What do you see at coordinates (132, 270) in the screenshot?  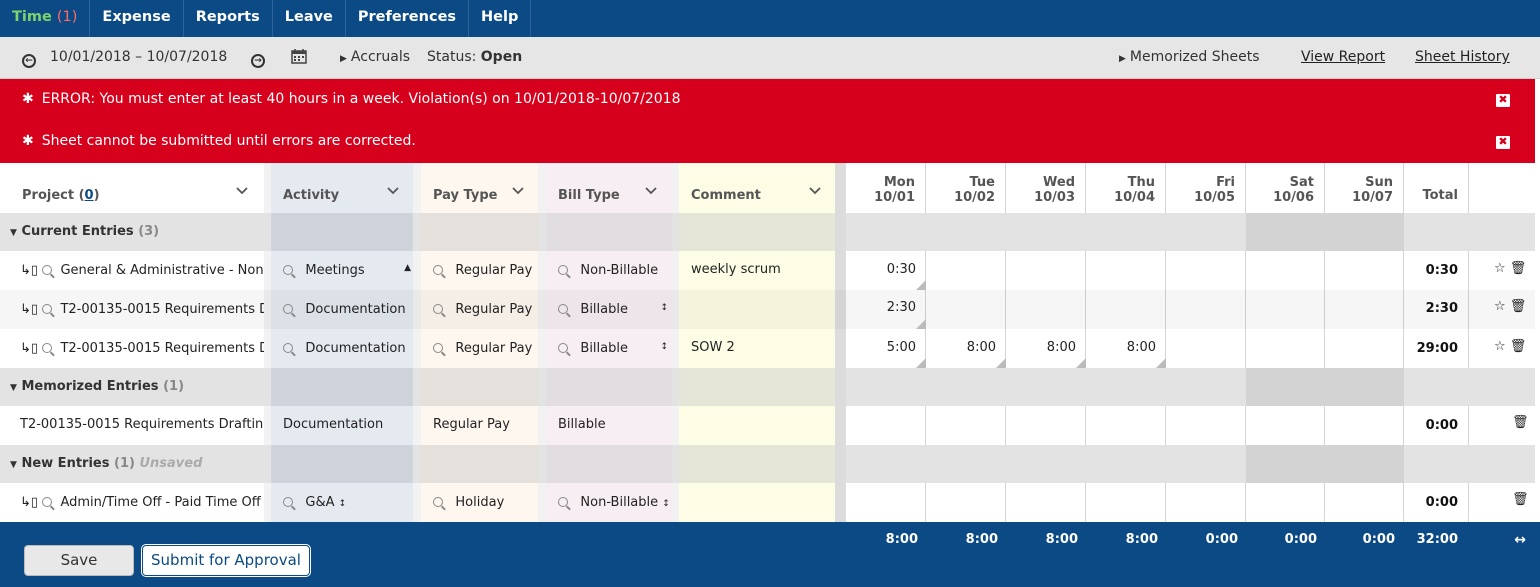 I see `project-cell: ↳▯ General & Administrative - Non-` at bounding box center [132, 270].